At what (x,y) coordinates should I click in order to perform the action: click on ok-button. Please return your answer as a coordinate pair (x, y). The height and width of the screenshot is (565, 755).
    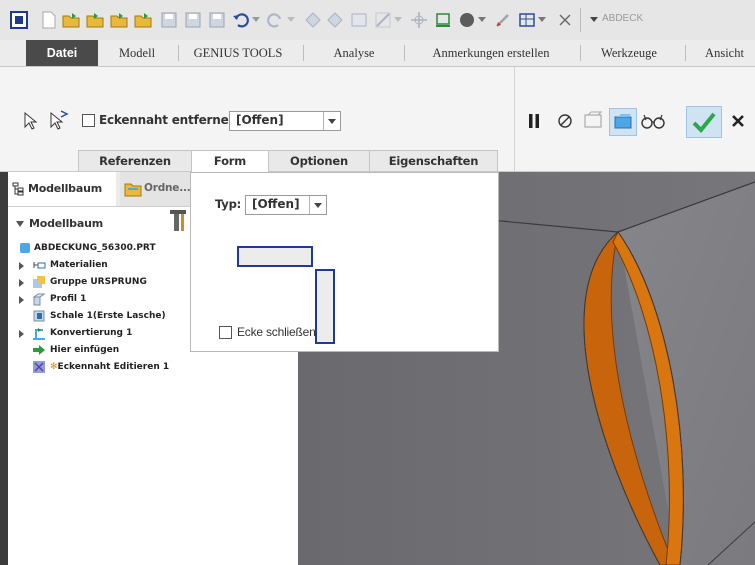
    Looking at the image, I should click on (704, 122).